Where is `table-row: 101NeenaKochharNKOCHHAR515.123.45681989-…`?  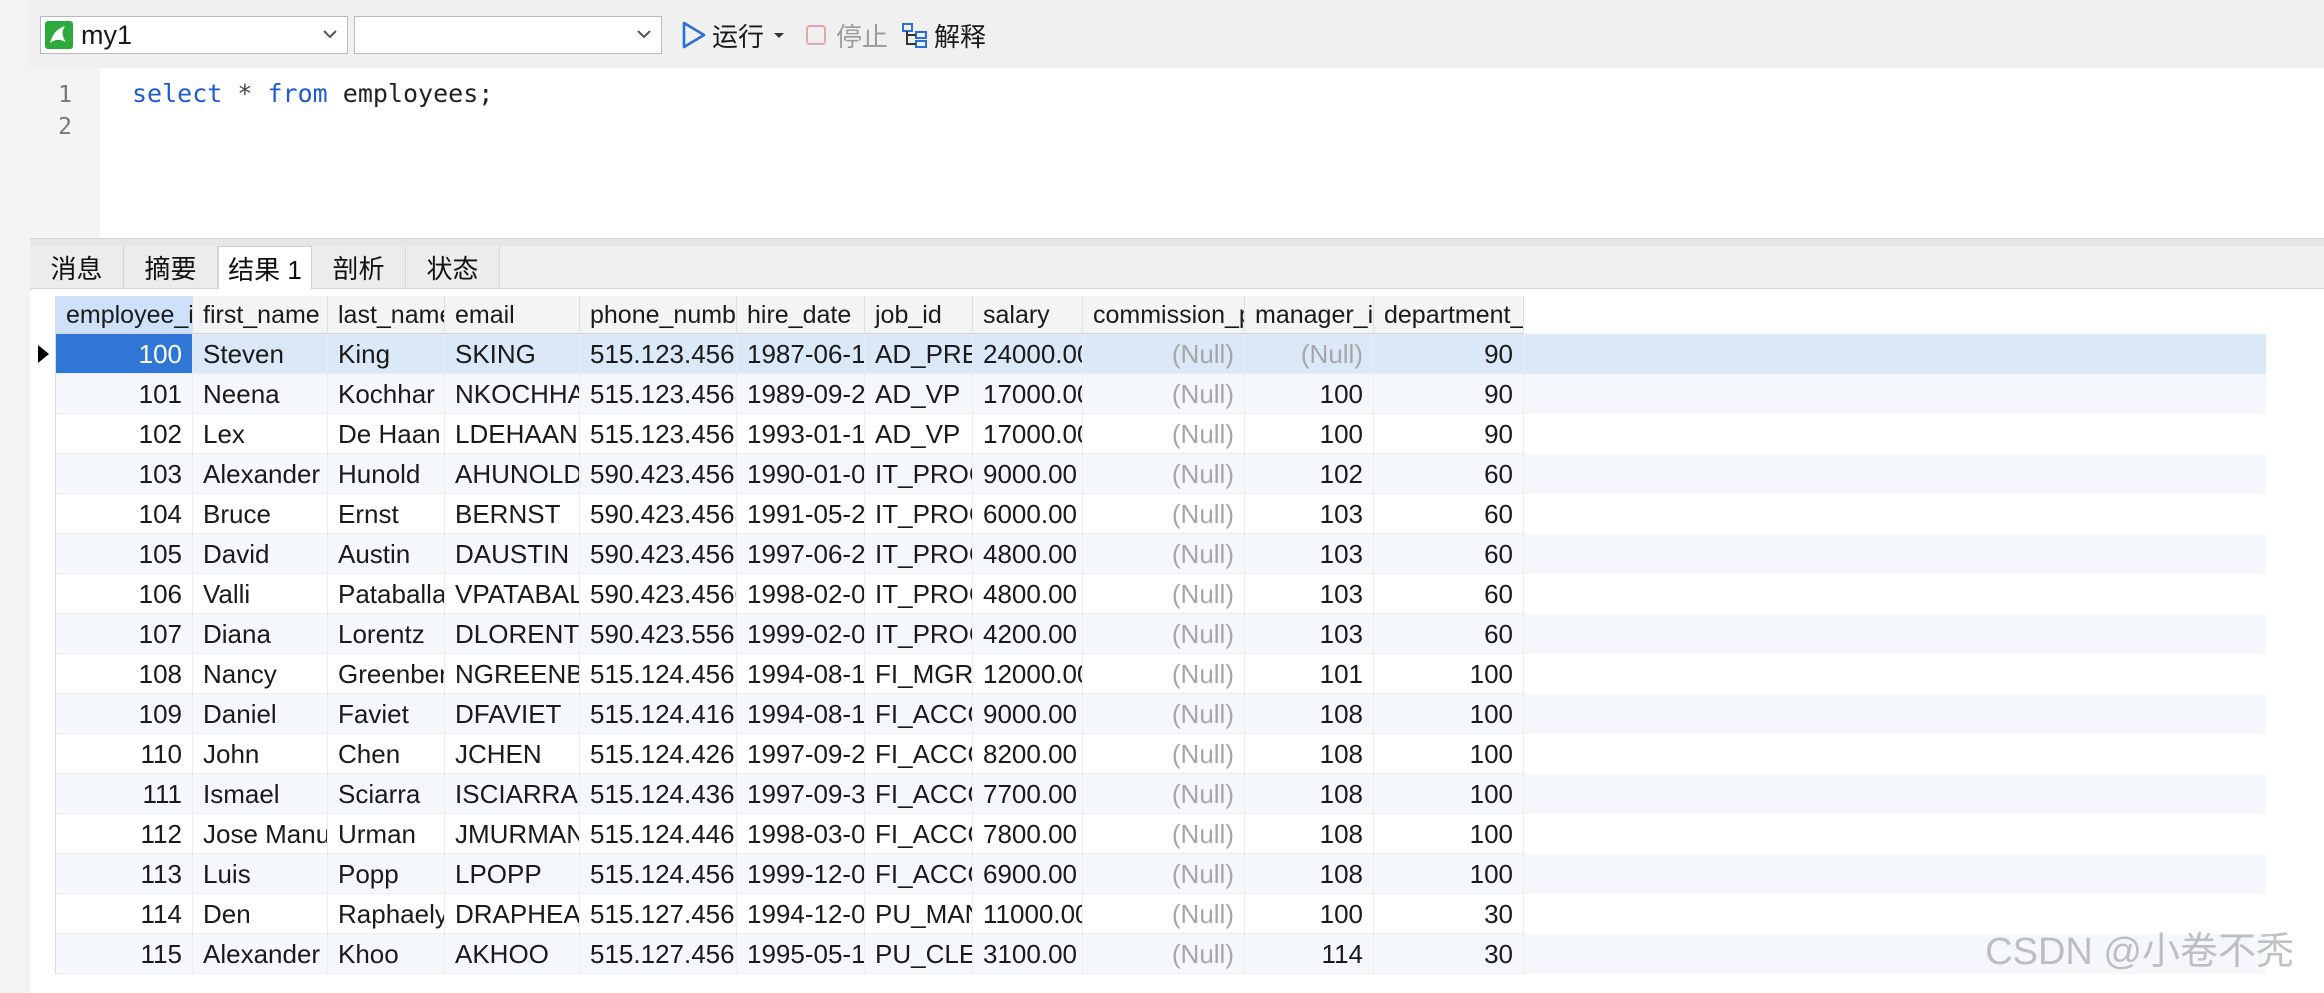 table-row: 101NeenaKochharNKOCHHAR515.123.45681989-… is located at coordinates (1161, 394).